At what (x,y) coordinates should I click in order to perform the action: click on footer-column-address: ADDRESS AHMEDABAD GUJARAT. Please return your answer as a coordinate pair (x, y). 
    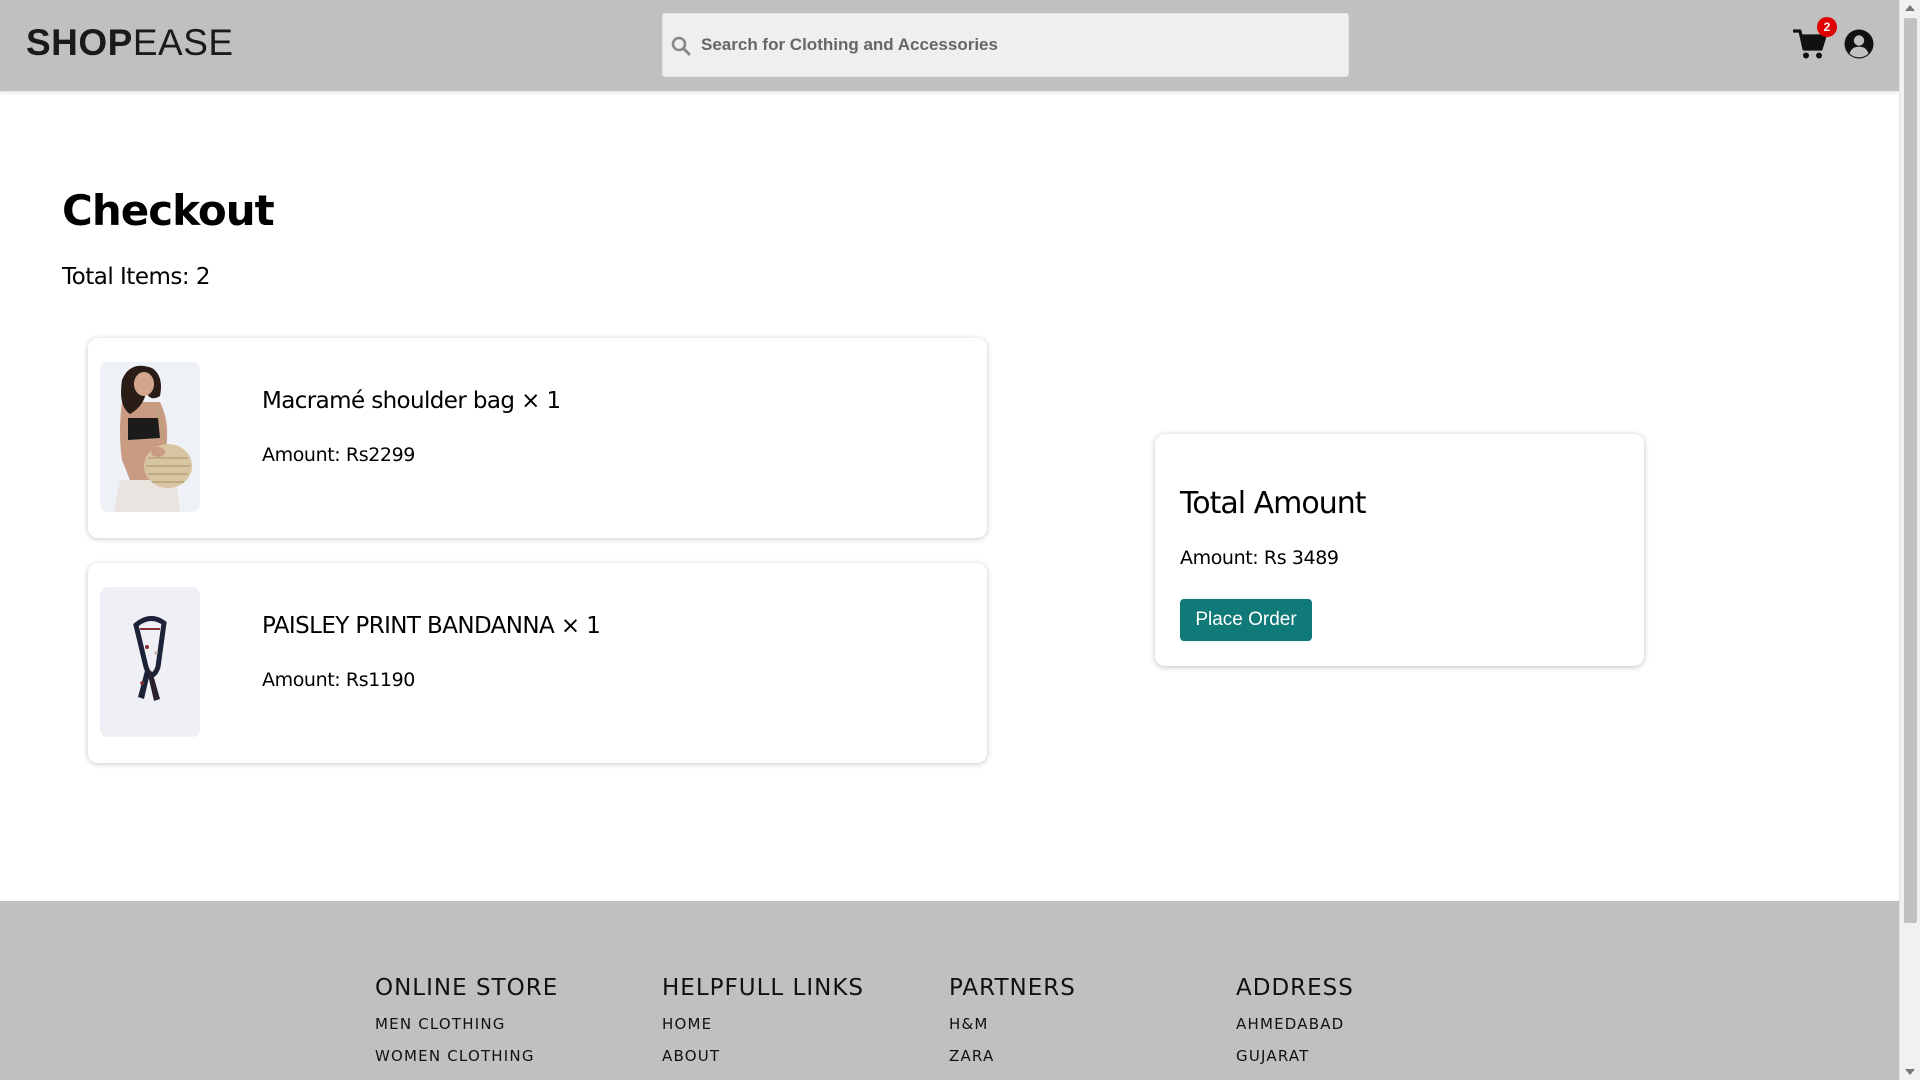
    Looking at the image, I should click on (1295, 1027).